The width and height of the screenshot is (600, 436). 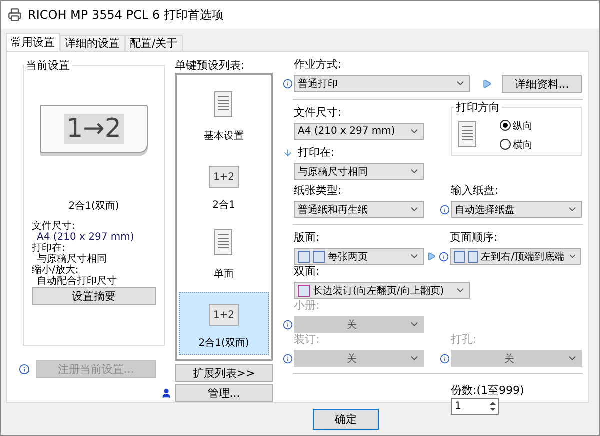 What do you see at coordinates (72, 259) in the screenshot?
I see `detail-value: 与原稿尺寸相同` at bounding box center [72, 259].